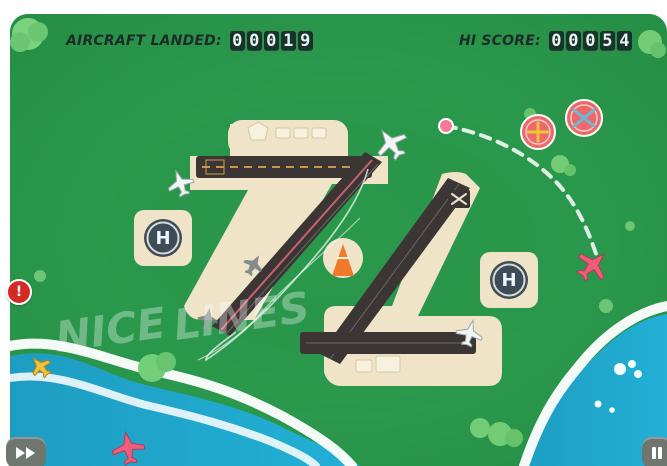 The width and height of the screenshot is (667, 466). Describe the element at coordinates (500, 41) in the screenshot. I see `hi-score-label: HI SCORE:` at that location.